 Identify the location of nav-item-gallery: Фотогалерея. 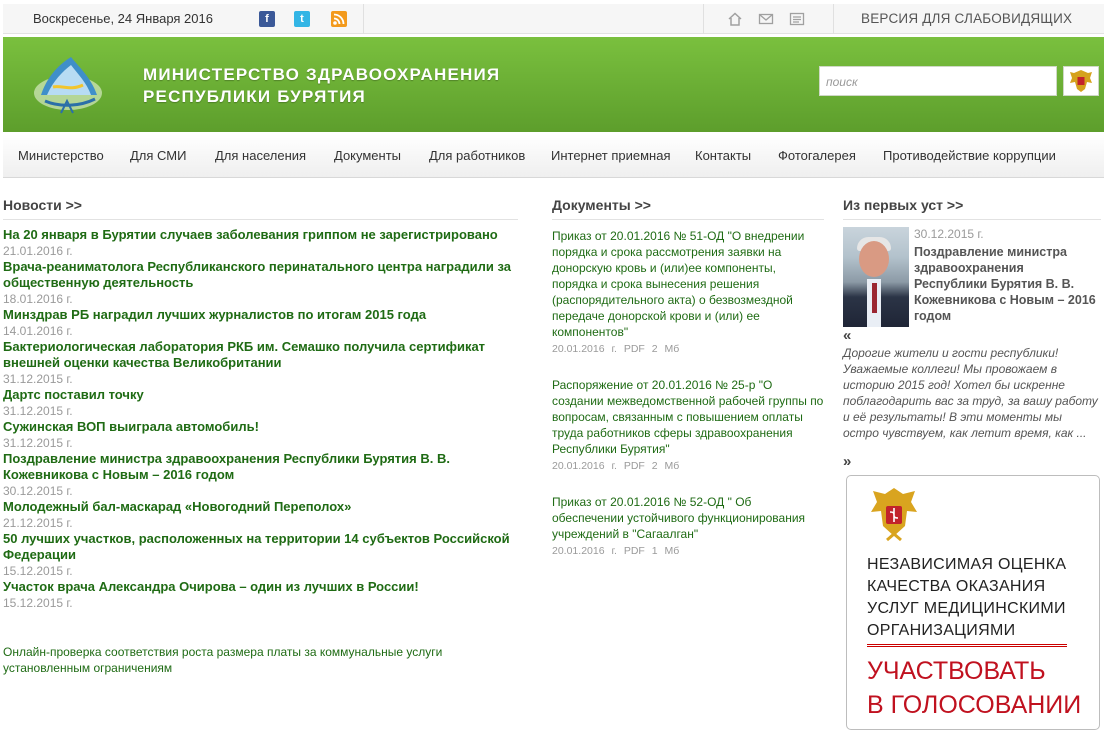
(817, 155).